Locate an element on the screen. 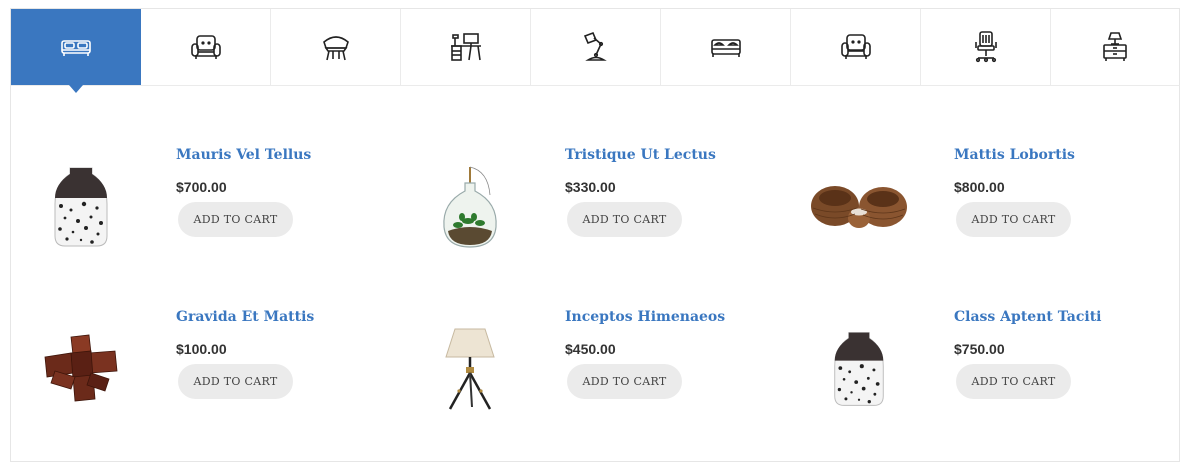 The width and height of the screenshot is (1191, 474). product-title: Mattis Lobortis is located at coordinates (1014, 155).